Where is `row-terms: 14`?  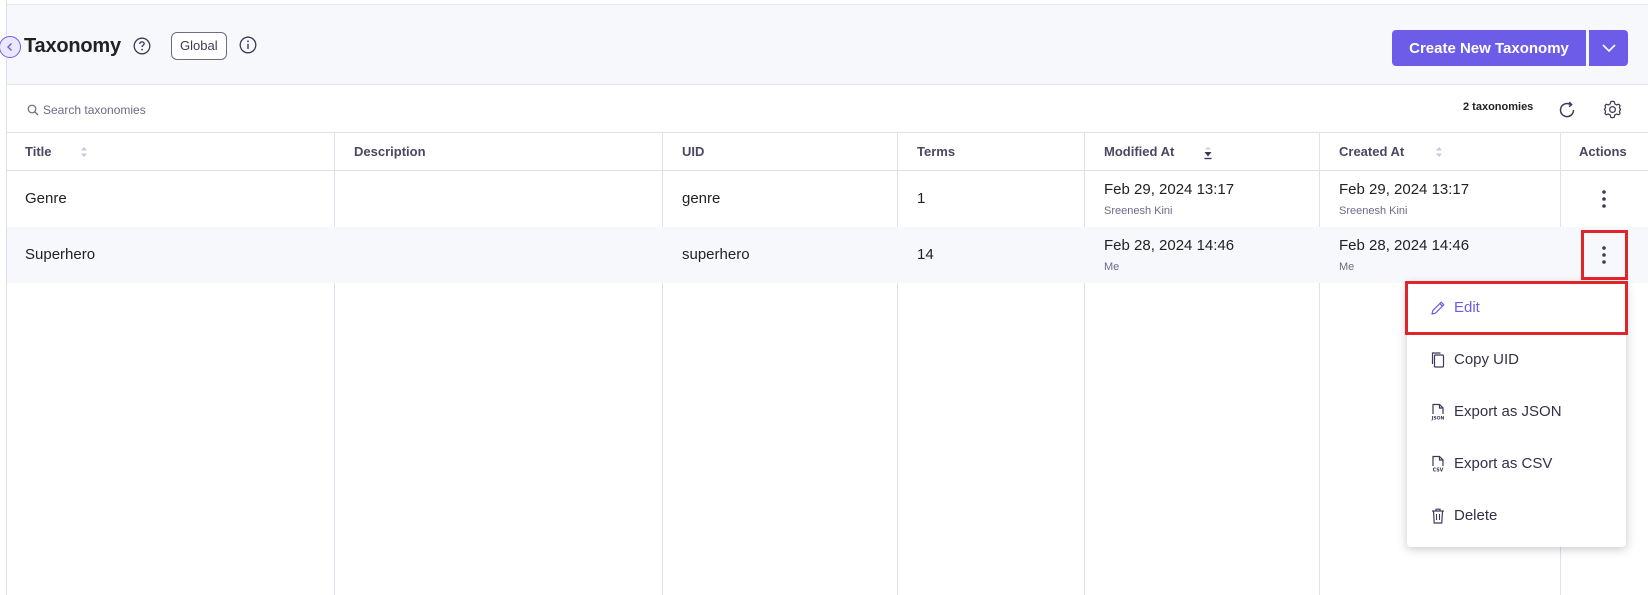 row-terms: 14 is located at coordinates (925, 254).